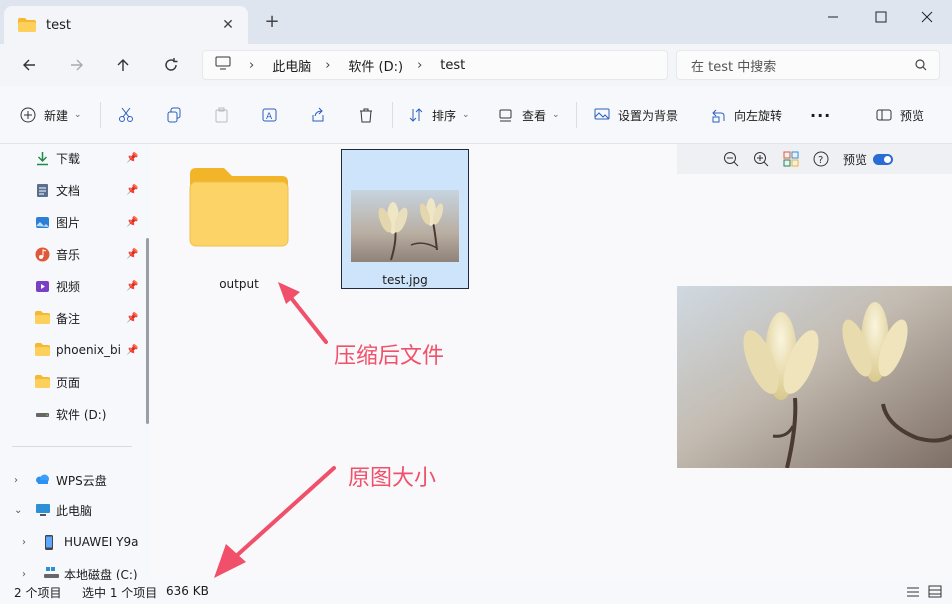 The width and height of the screenshot is (952, 604). I want to click on sidebar-item-wps-cloud: › WPS云盘, so click(74, 480).